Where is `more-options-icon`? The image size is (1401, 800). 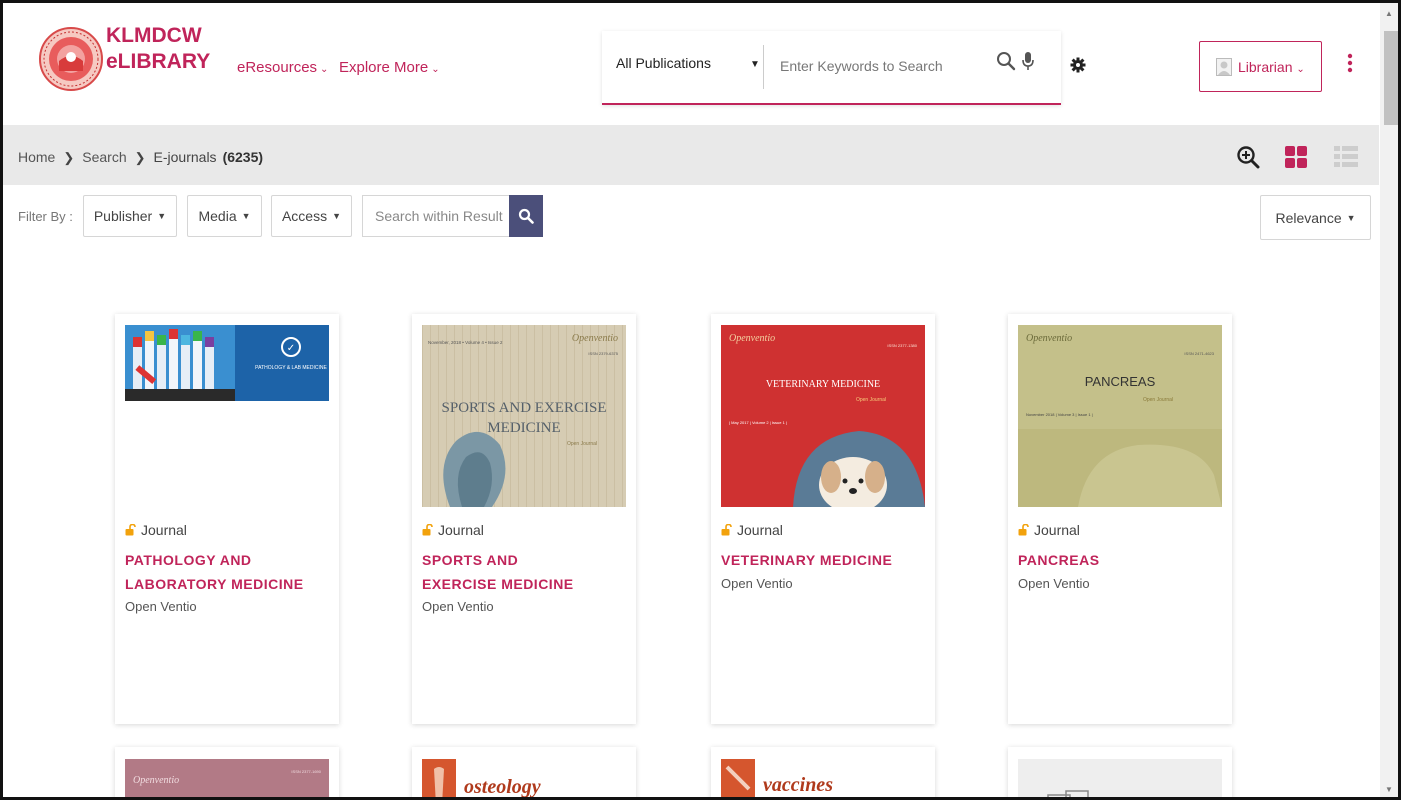 more-options-icon is located at coordinates (1350, 63).